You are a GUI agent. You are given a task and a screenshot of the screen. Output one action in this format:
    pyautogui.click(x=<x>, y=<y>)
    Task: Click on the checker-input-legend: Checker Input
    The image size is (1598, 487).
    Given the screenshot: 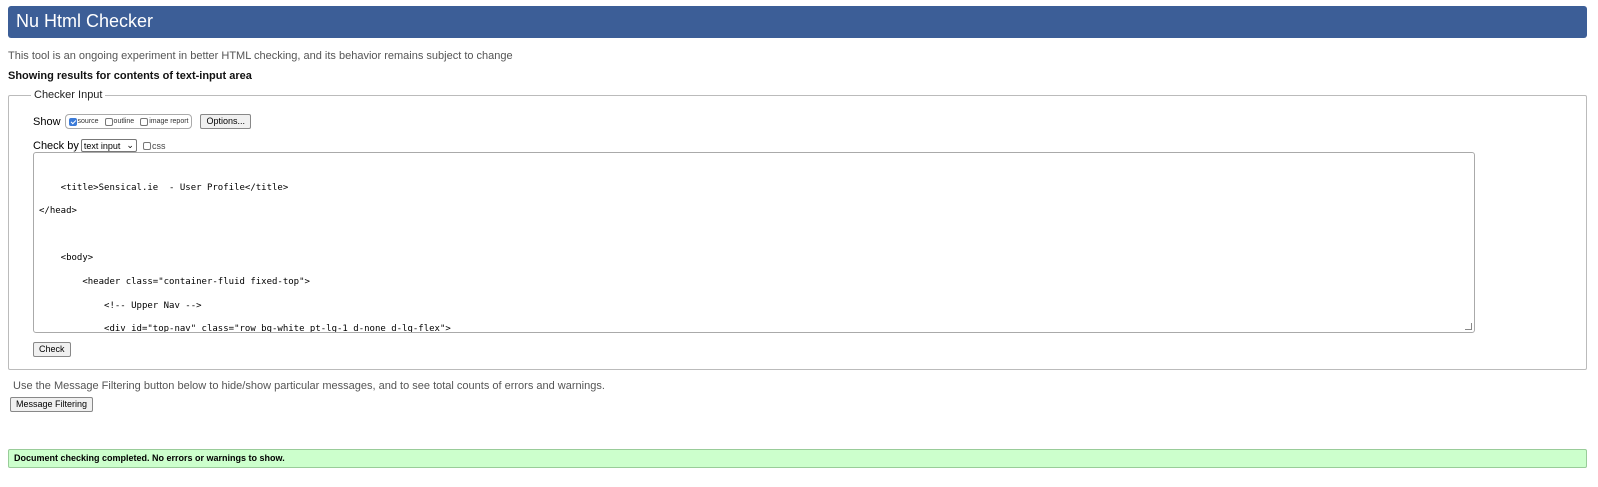 What is the action you would take?
    pyautogui.click(x=68, y=95)
    